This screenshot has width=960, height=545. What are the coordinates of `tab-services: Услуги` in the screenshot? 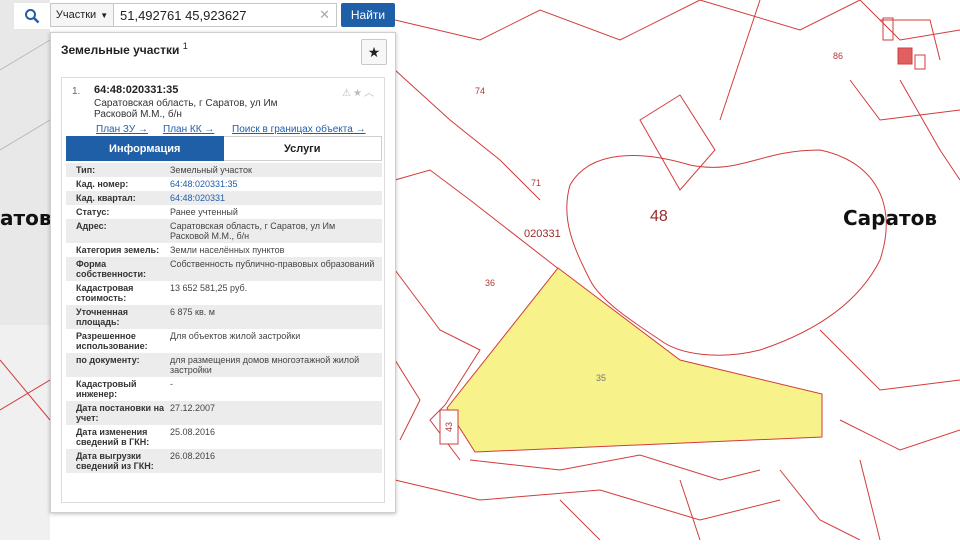 It's located at (302, 148).